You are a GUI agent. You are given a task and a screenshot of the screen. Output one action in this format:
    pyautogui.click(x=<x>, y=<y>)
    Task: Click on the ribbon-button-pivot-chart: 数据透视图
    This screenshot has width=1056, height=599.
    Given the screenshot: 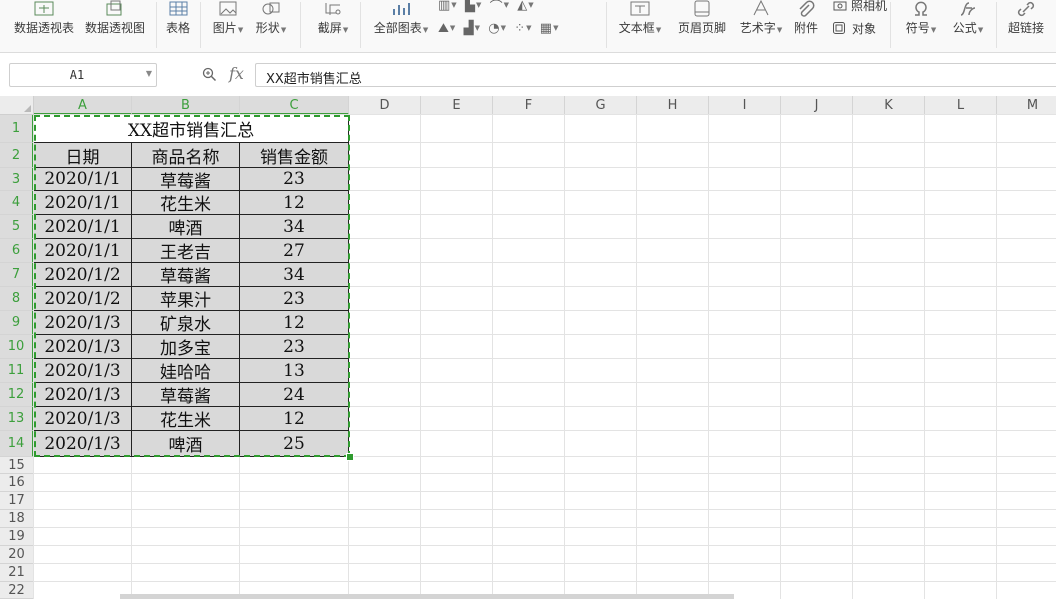 What is the action you would take?
    pyautogui.click(x=115, y=24)
    